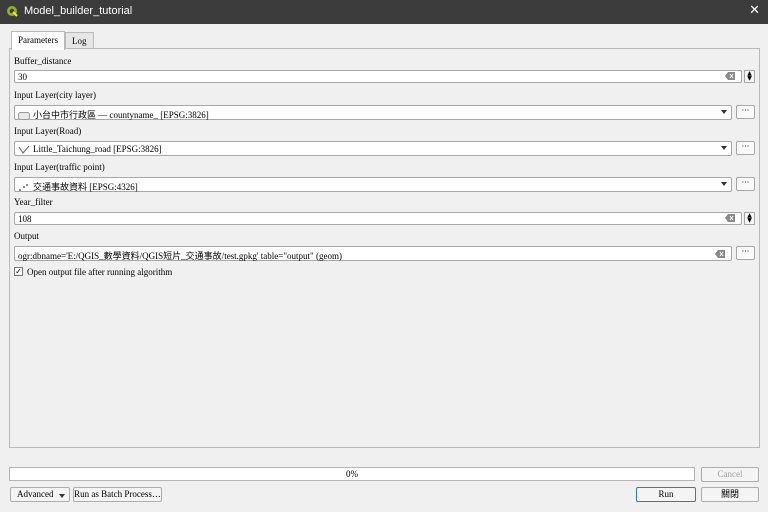  I want to click on year-filter-input: 108, so click(378, 218).